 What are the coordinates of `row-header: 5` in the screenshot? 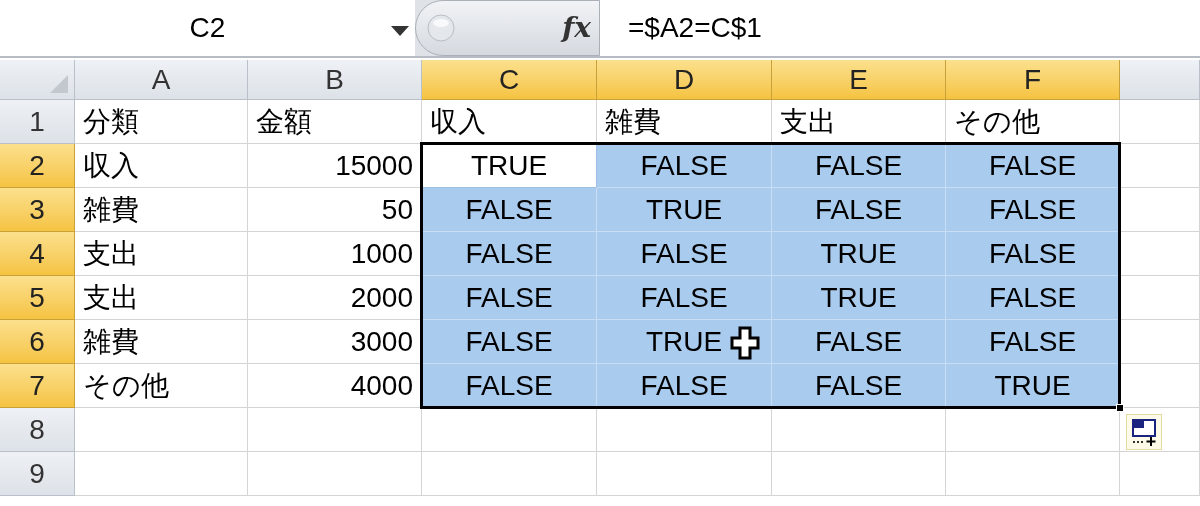 It's located at (37, 298).